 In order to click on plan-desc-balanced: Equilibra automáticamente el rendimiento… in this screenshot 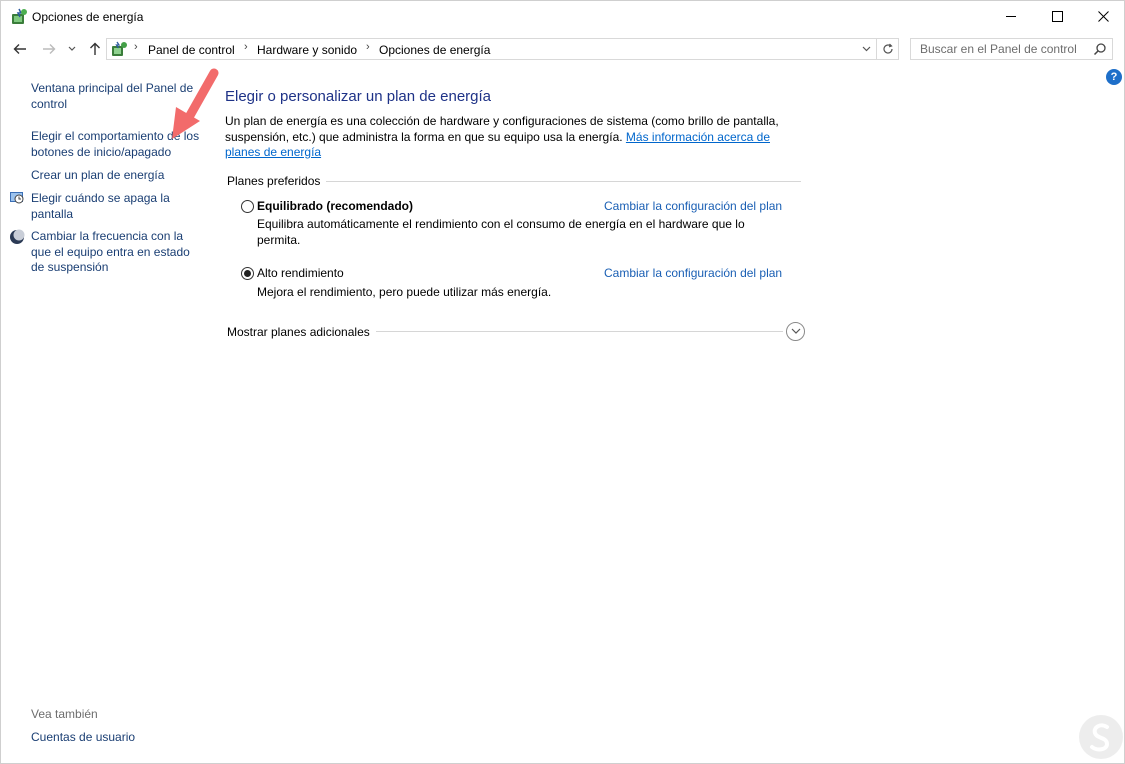, I will do `click(501, 232)`.